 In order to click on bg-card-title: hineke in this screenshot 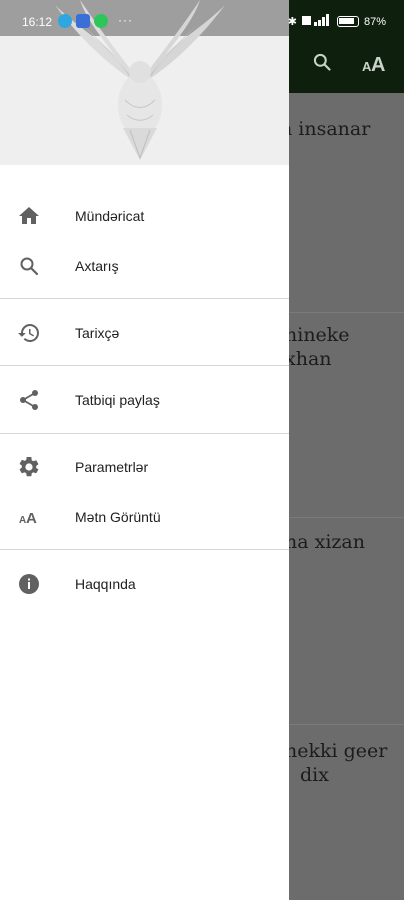, I will do `click(317, 335)`.